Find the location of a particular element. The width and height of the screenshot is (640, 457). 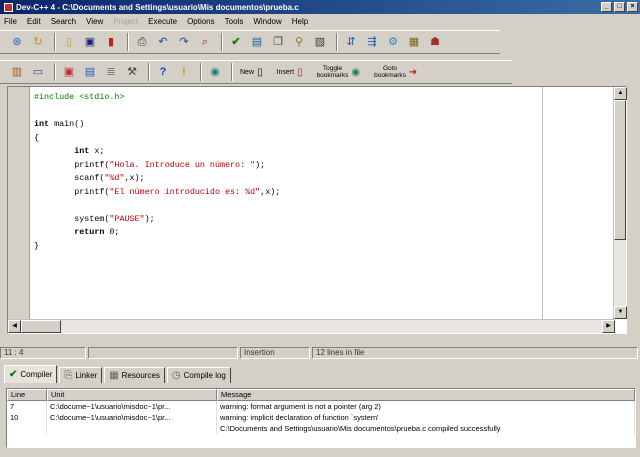

tab-linker: ⎘ Linker is located at coordinates (81, 375).